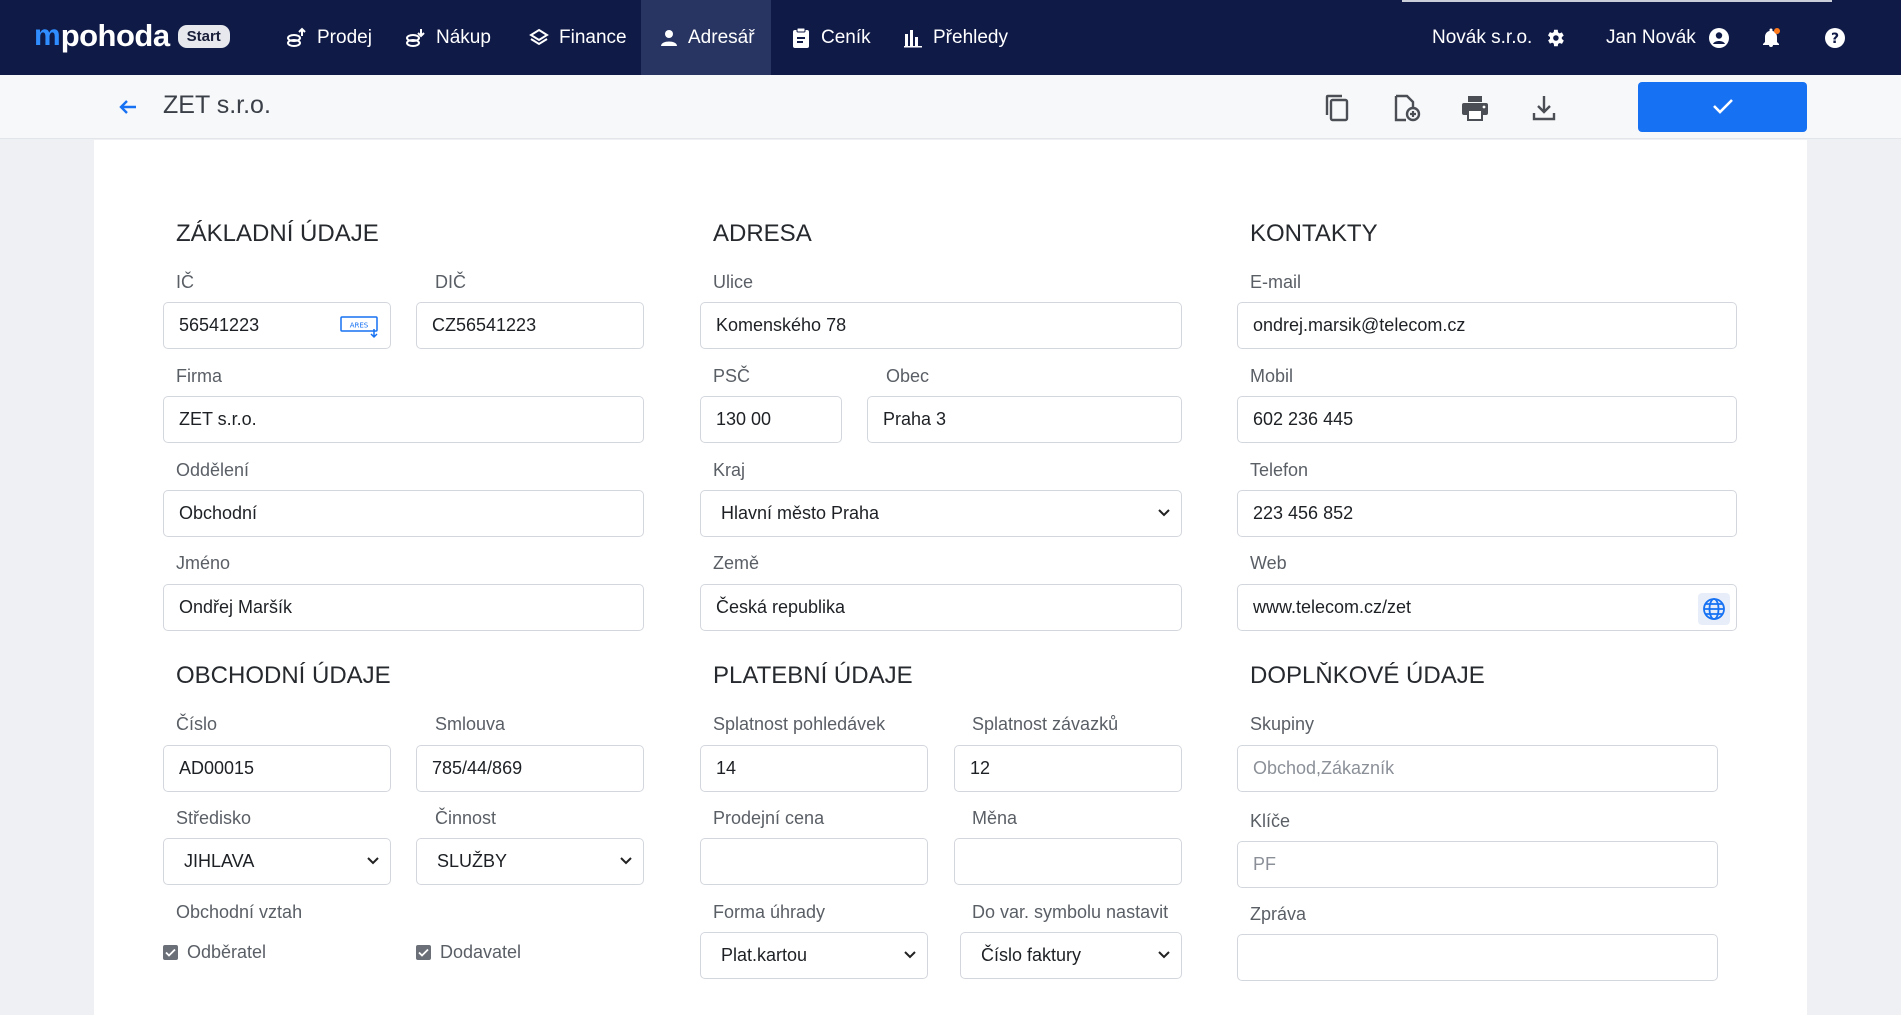 Image resolution: width=1901 pixels, height=1015 pixels. Describe the element at coordinates (1482, 37) in the screenshot. I see `company-name: Novák s.r.o.` at that location.